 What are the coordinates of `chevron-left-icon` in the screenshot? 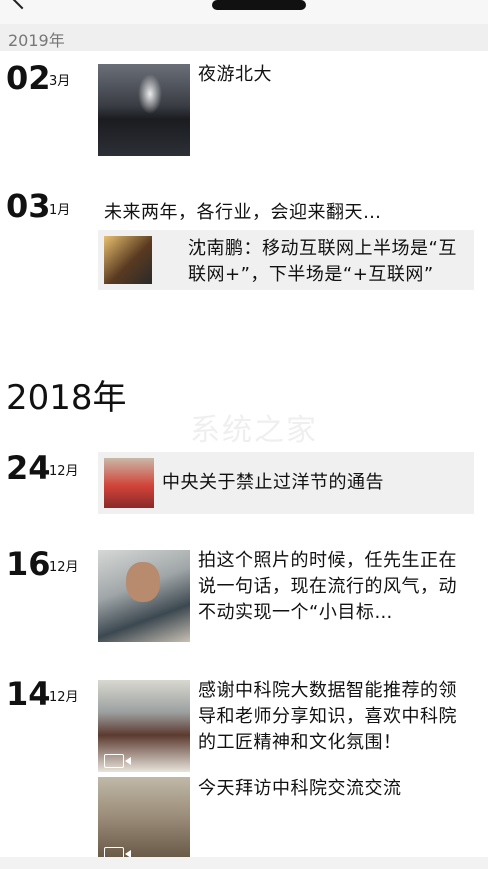 It's located at (22, 5).